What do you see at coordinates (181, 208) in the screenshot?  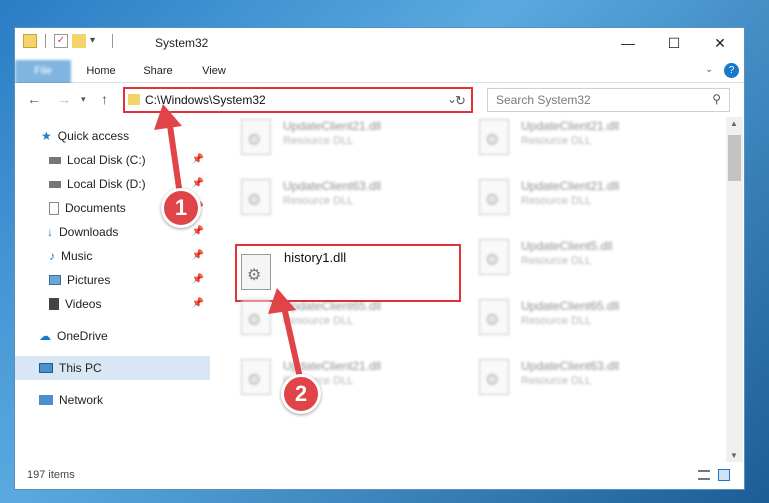 I see `annotation-marker-1: 1` at bounding box center [181, 208].